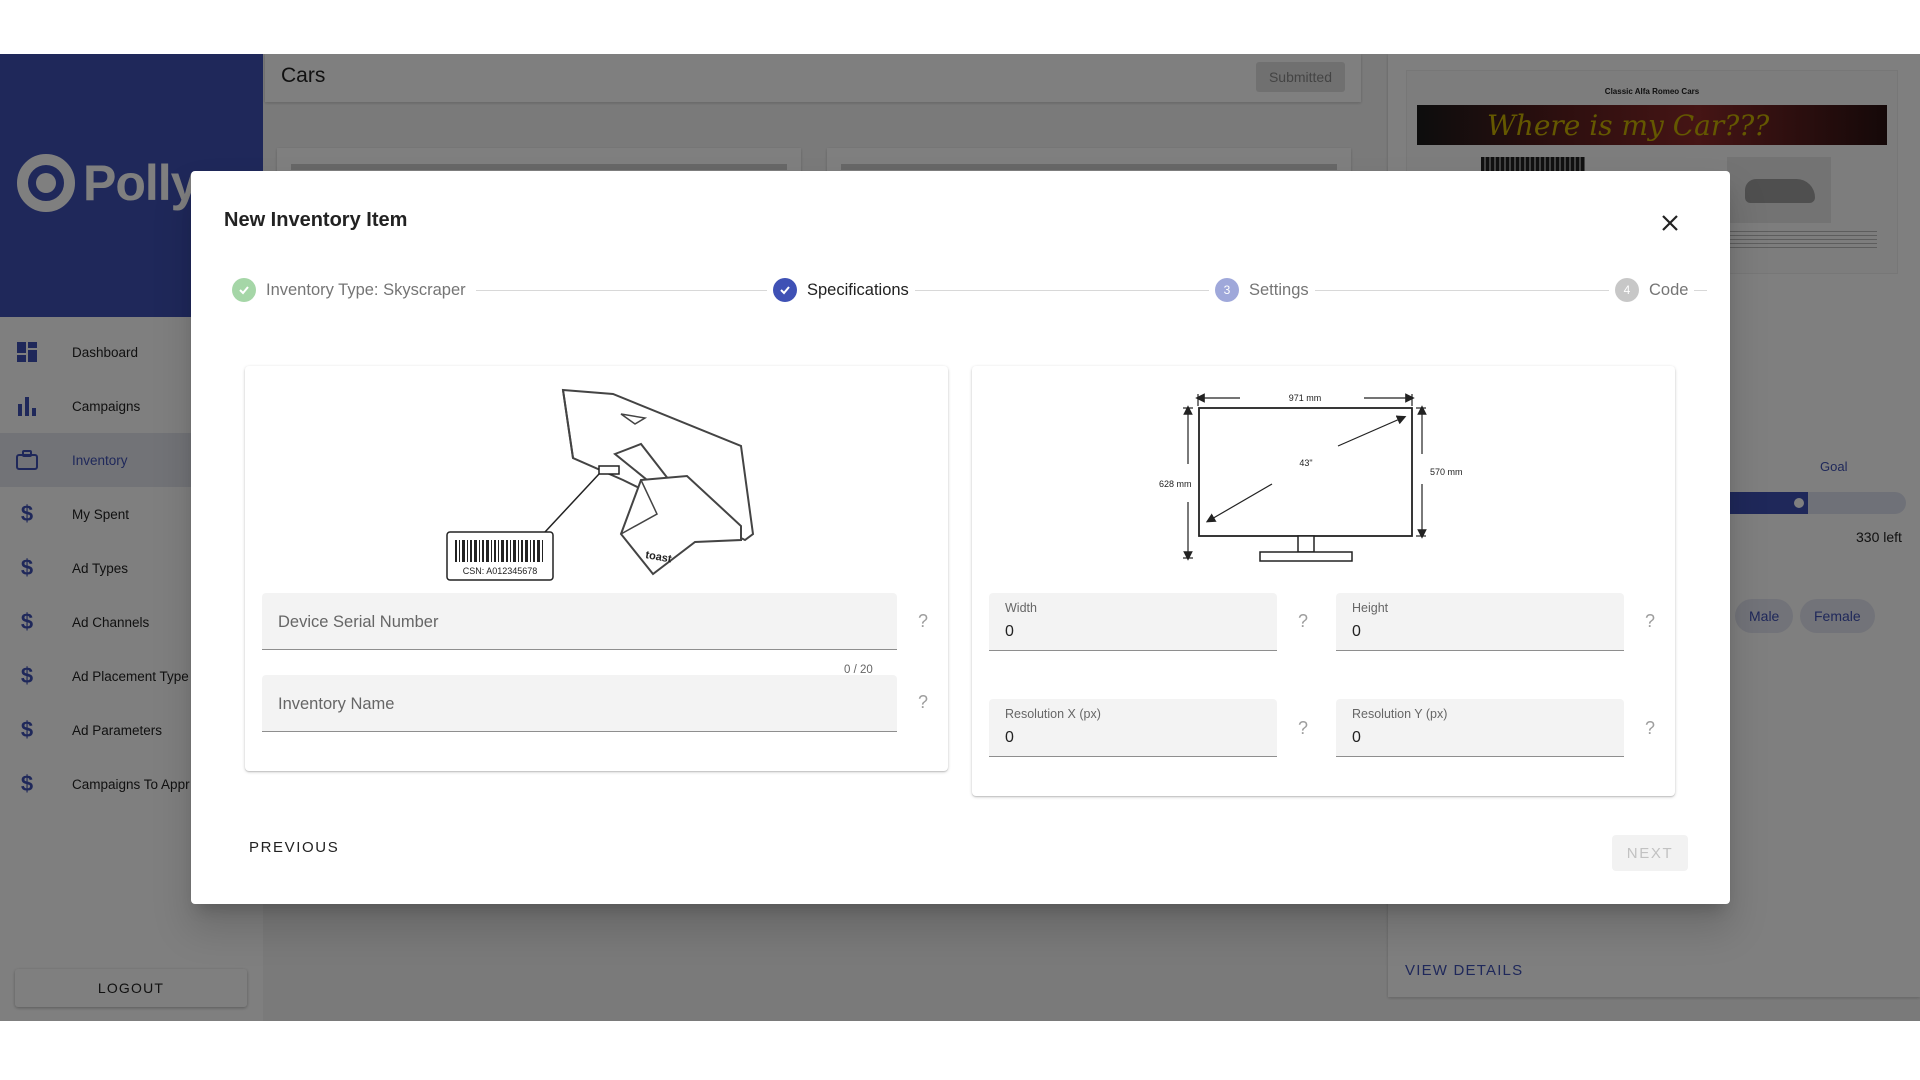 This screenshot has height=1080, width=1920. I want to click on resolution-x-label: Resolution X (px), so click(1053, 714).